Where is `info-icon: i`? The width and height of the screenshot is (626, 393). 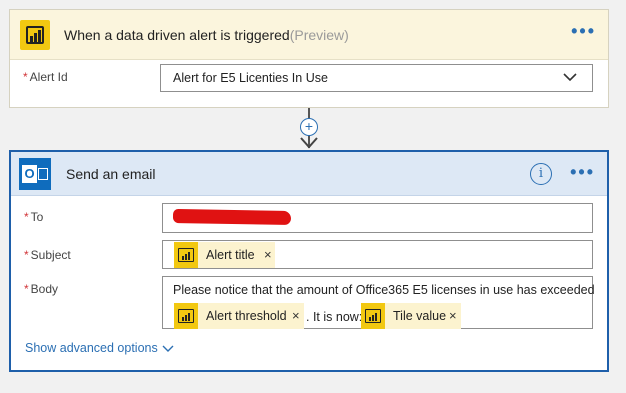 info-icon: i is located at coordinates (541, 174).